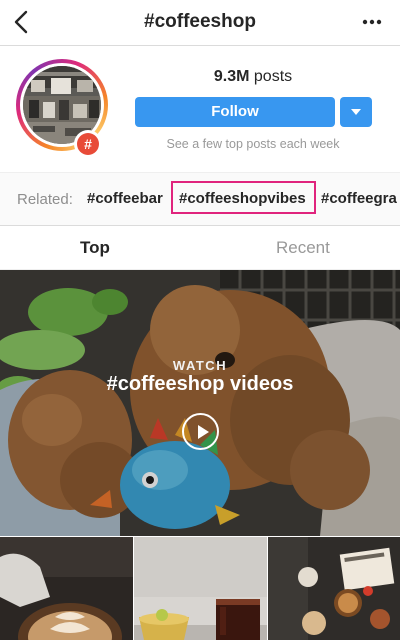 This screenshot has width=400, height=640. I want to click on follow-hint: See a few top posts each week, so click(253, 144).